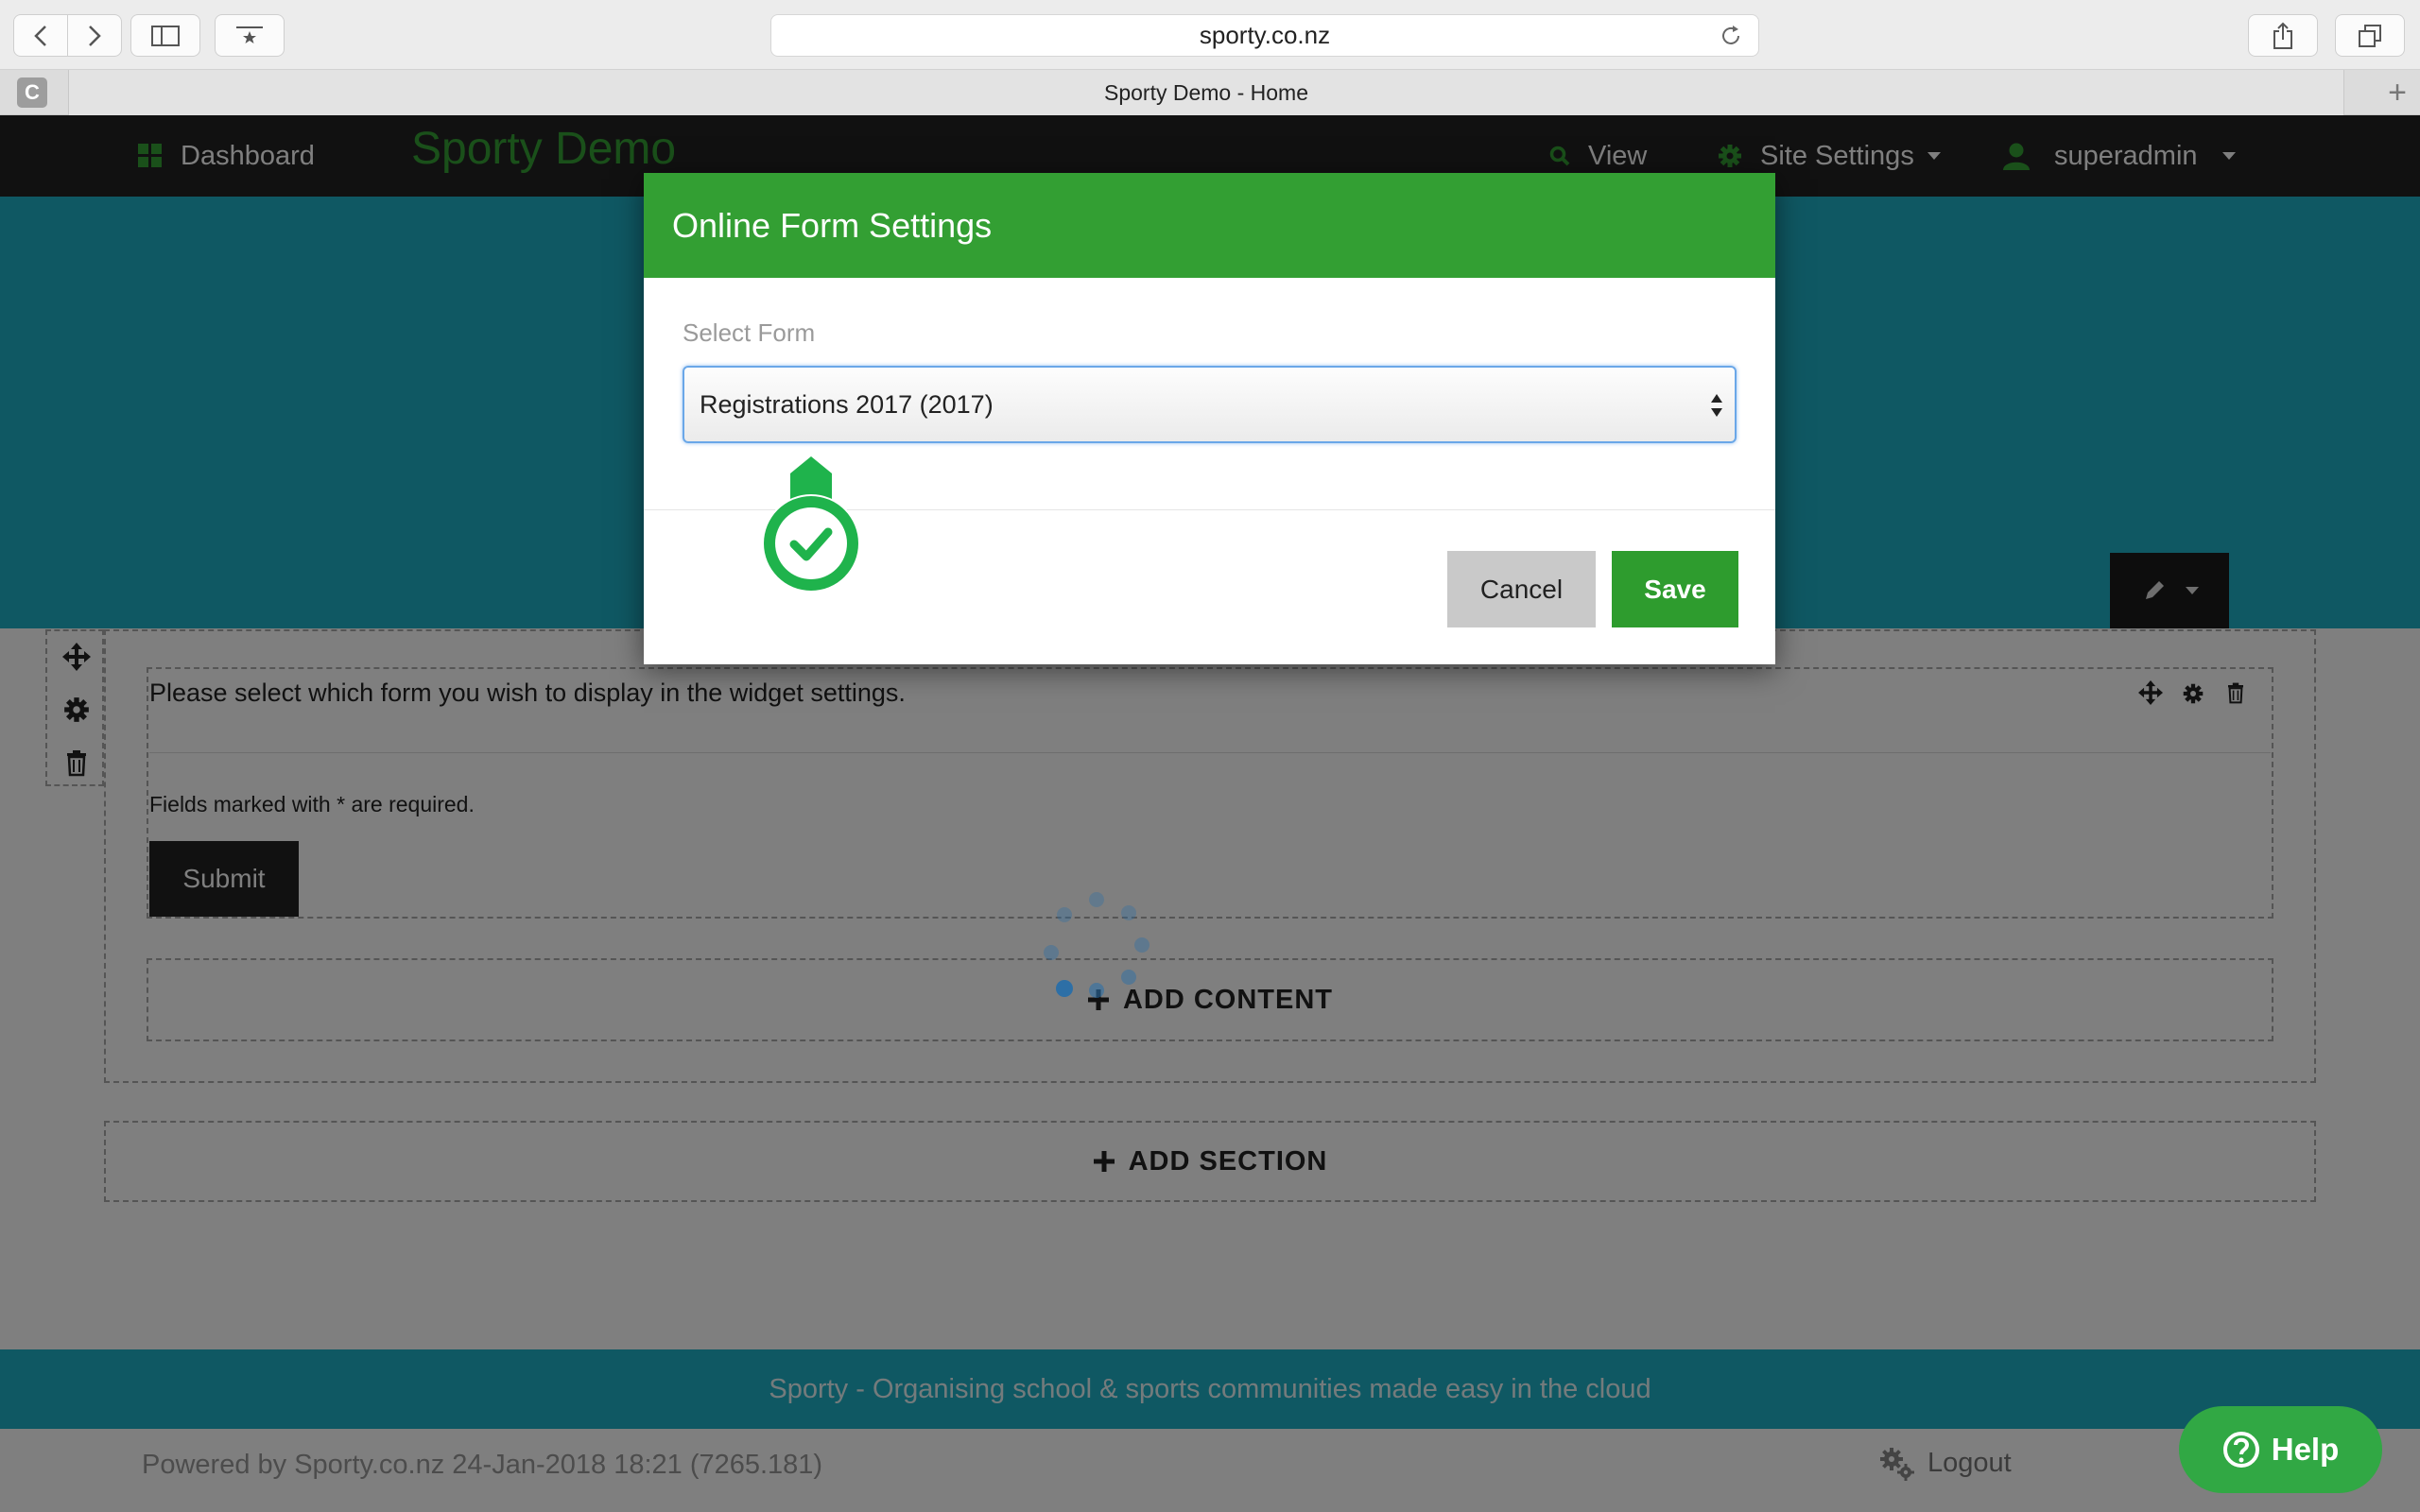  I want to click on reload-icon, so click(1731, 36).